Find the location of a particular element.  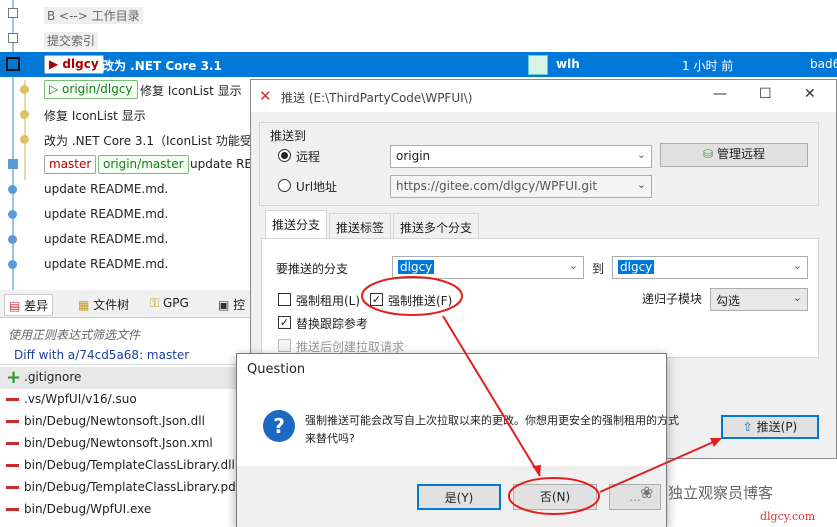

wechat-icon: ❀ is located at coordinates (647, 492).